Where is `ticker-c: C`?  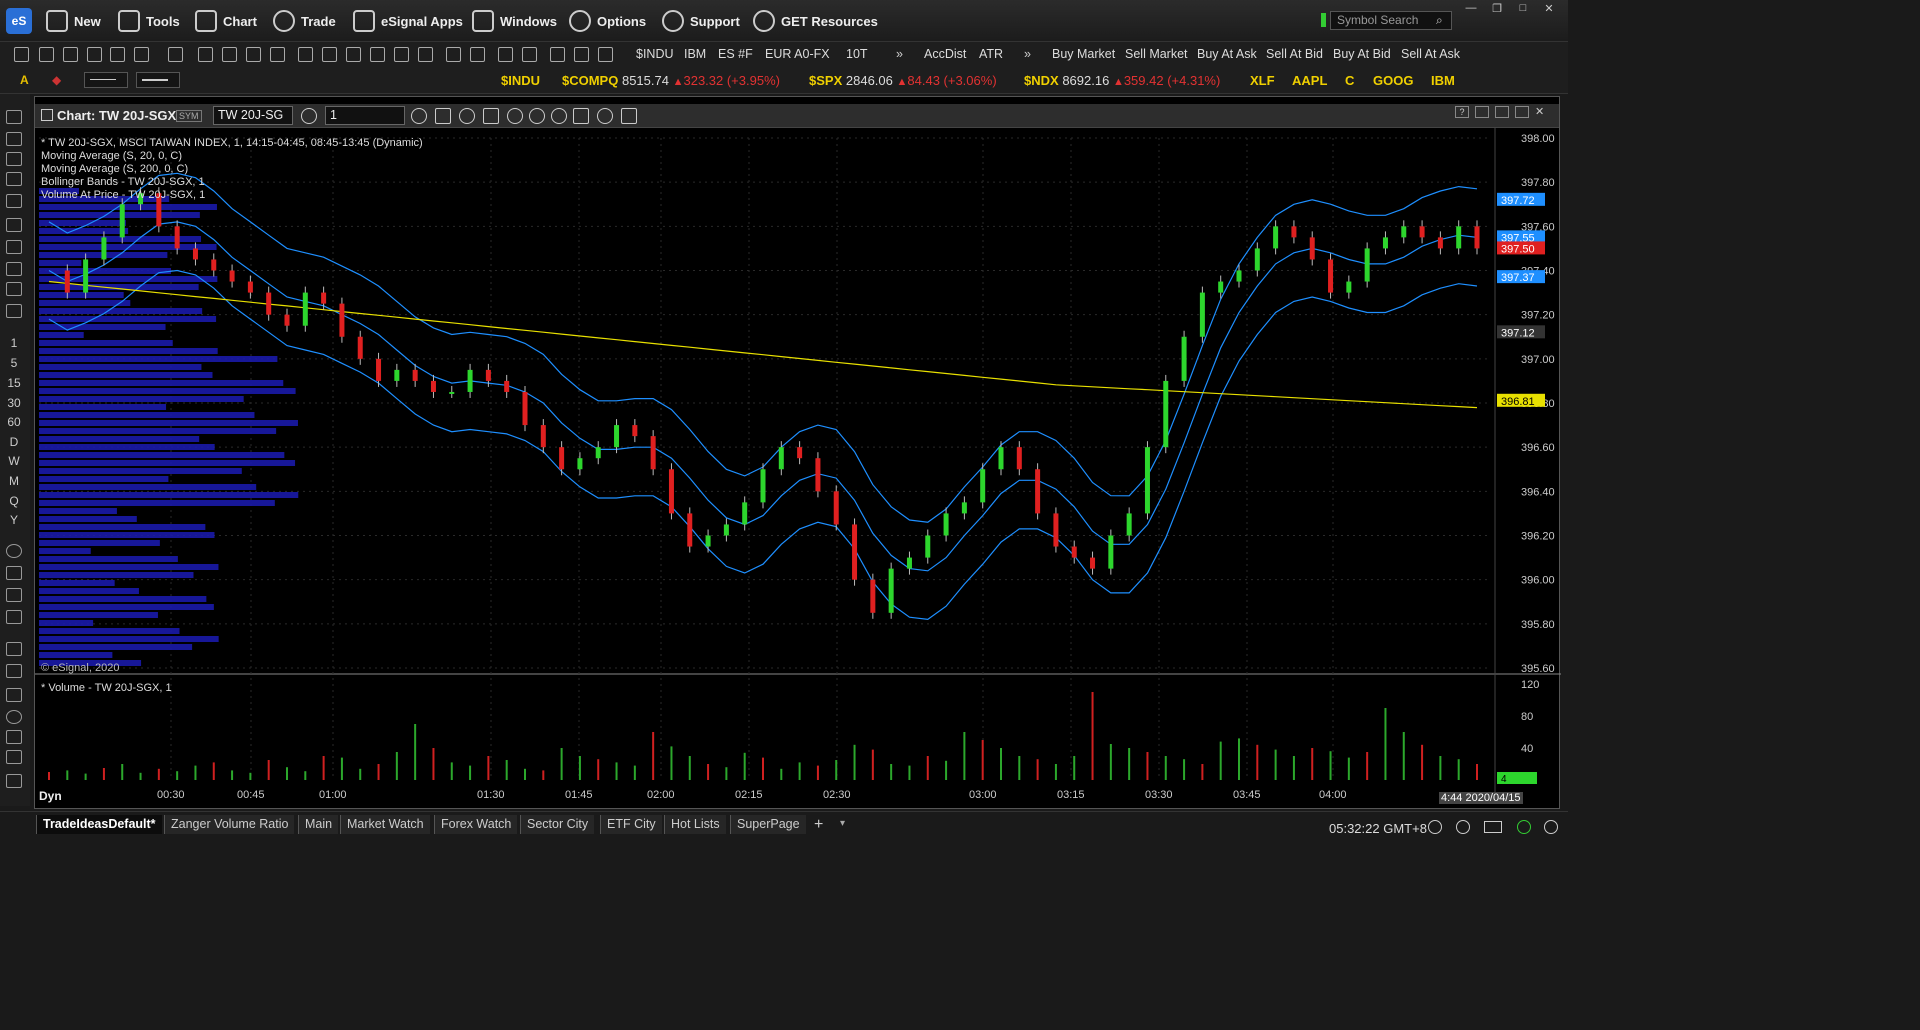
ticker-c: C is located at coordinates (1349, 80).